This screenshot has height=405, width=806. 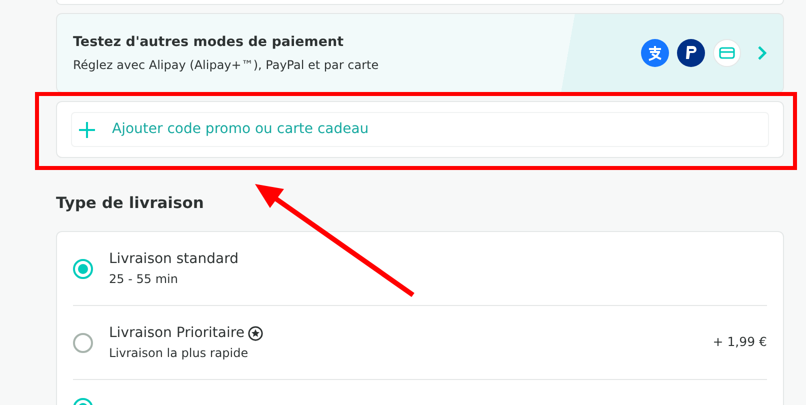 What do you see at coordinates (209, 42) in the screenshot?
I see `banner-title: Testez d'autres modes de paiement` at bounding box center [209, 42].